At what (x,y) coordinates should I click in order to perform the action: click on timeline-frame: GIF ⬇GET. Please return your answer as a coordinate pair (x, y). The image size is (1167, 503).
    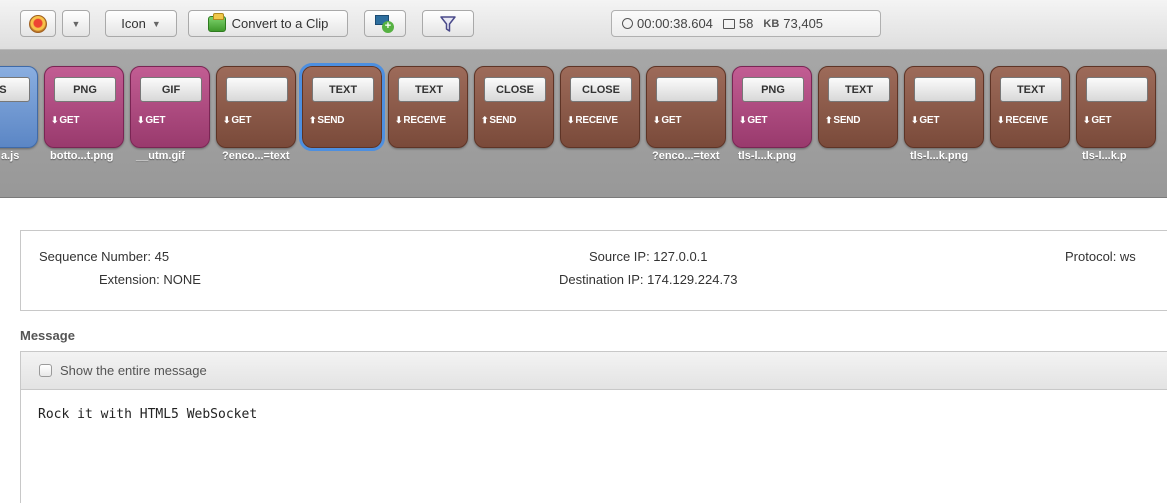
    Looking at the image, I should click on (170, 107).